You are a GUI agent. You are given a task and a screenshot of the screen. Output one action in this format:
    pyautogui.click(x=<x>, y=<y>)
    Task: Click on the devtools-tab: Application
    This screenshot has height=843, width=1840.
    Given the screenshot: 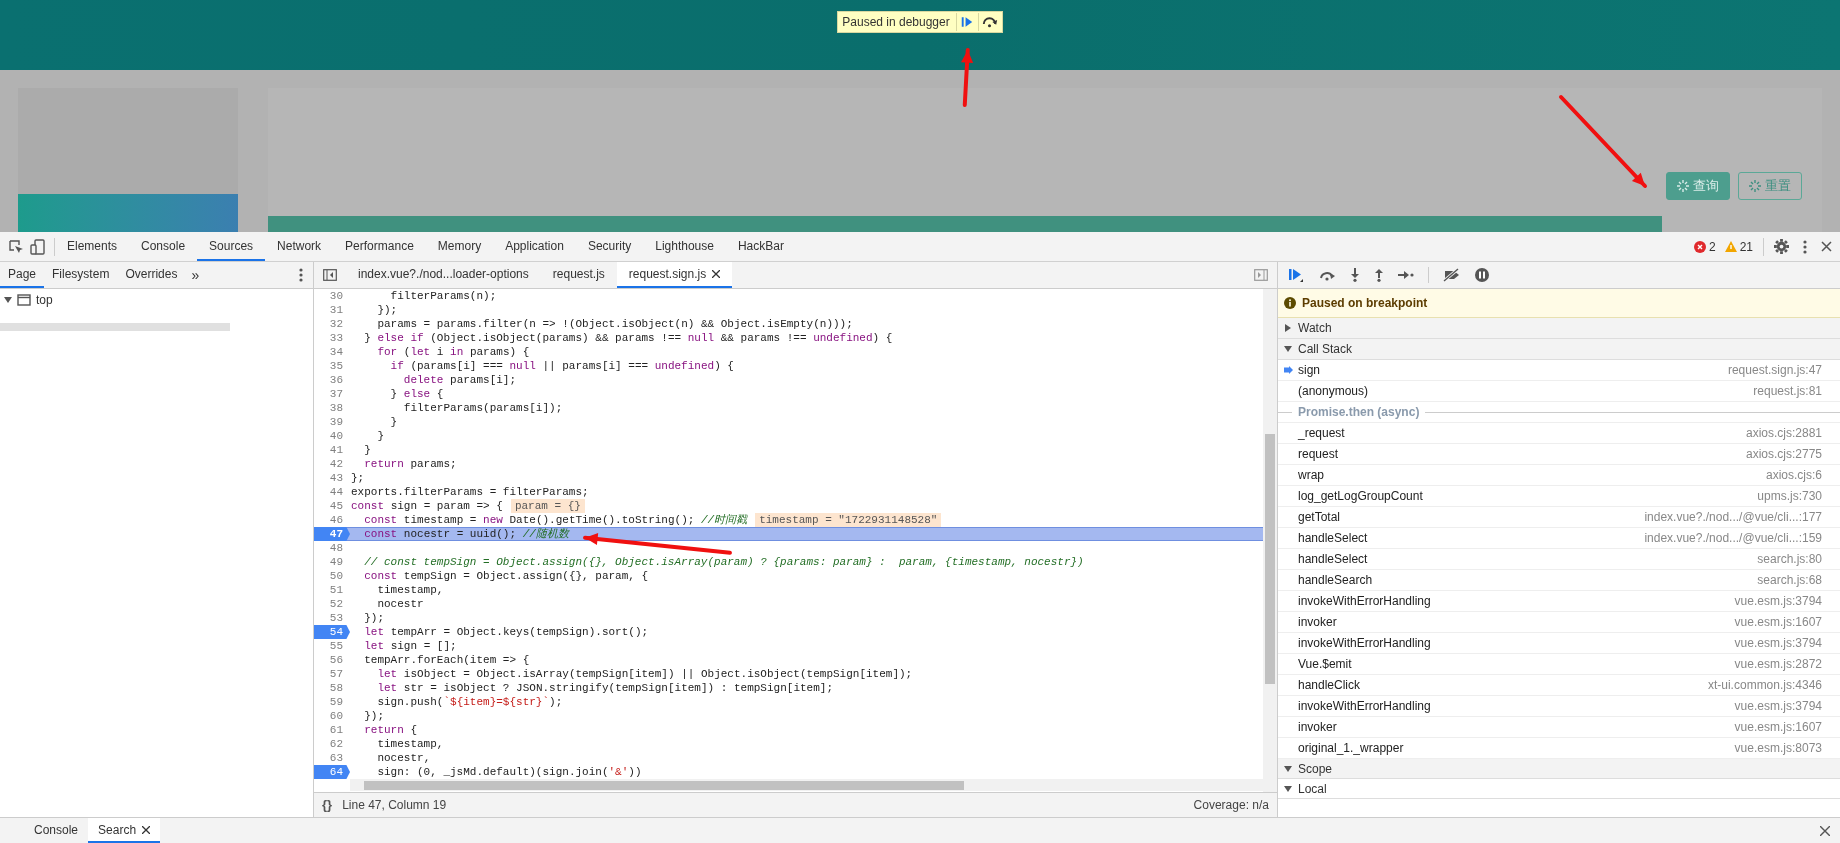 What is the action you would take?
    pyautogui.click(x=534, y=246)
    